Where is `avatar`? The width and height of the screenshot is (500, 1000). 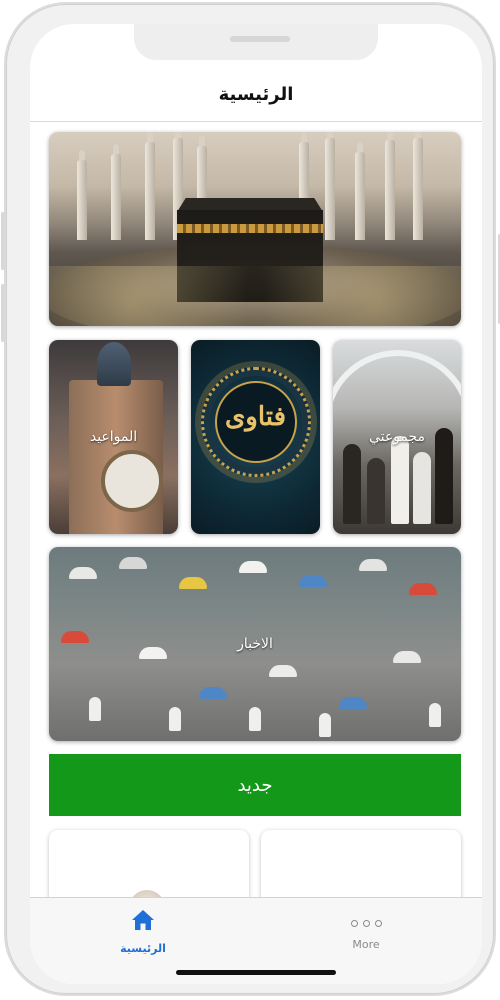 avatar is located at coordinates (147, 893).